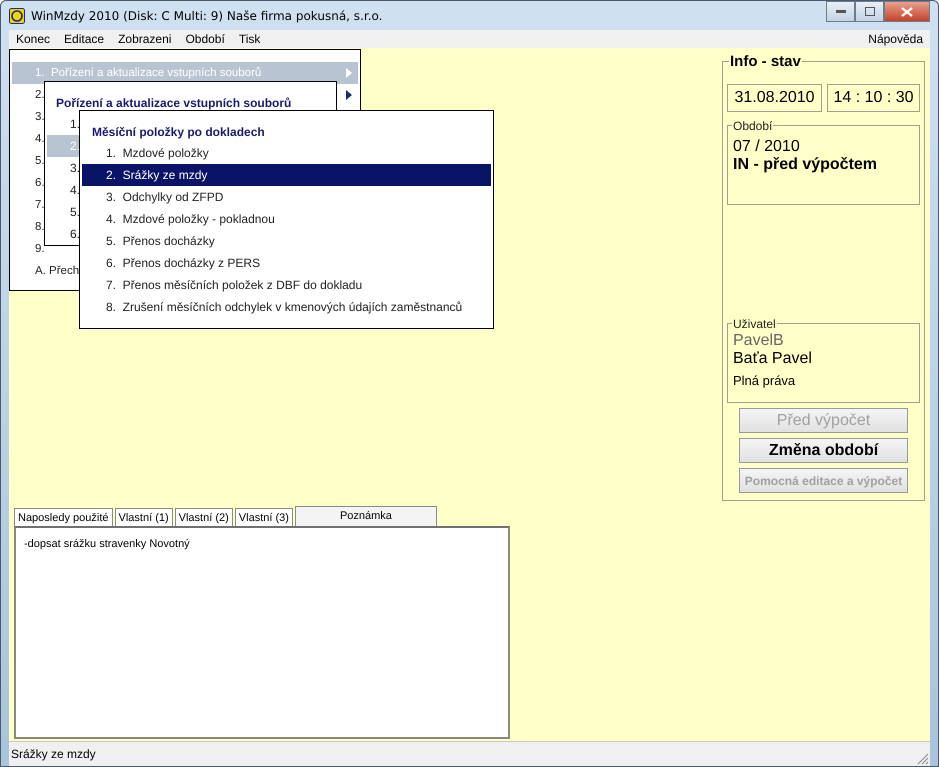 The height and width of the screenshot is (767, 939). Describe the element at coordinates (207, 15) in the screenshot. I see `window-title: WinMzdy 2010 (Disk: C Multi: 9) Naše firma pokusná, s.r.o.` at that location.